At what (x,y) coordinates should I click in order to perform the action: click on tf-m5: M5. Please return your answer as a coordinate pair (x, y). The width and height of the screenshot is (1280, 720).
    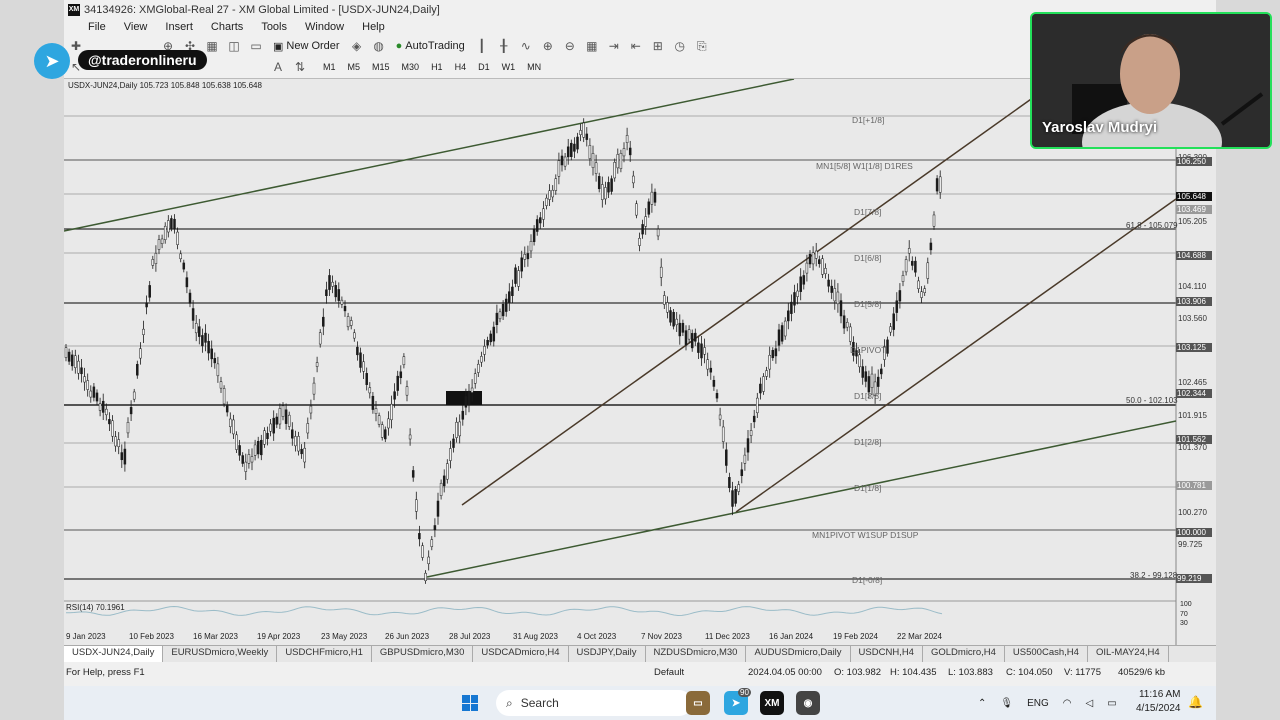
    Looking at the image, I should click on (354, 67).